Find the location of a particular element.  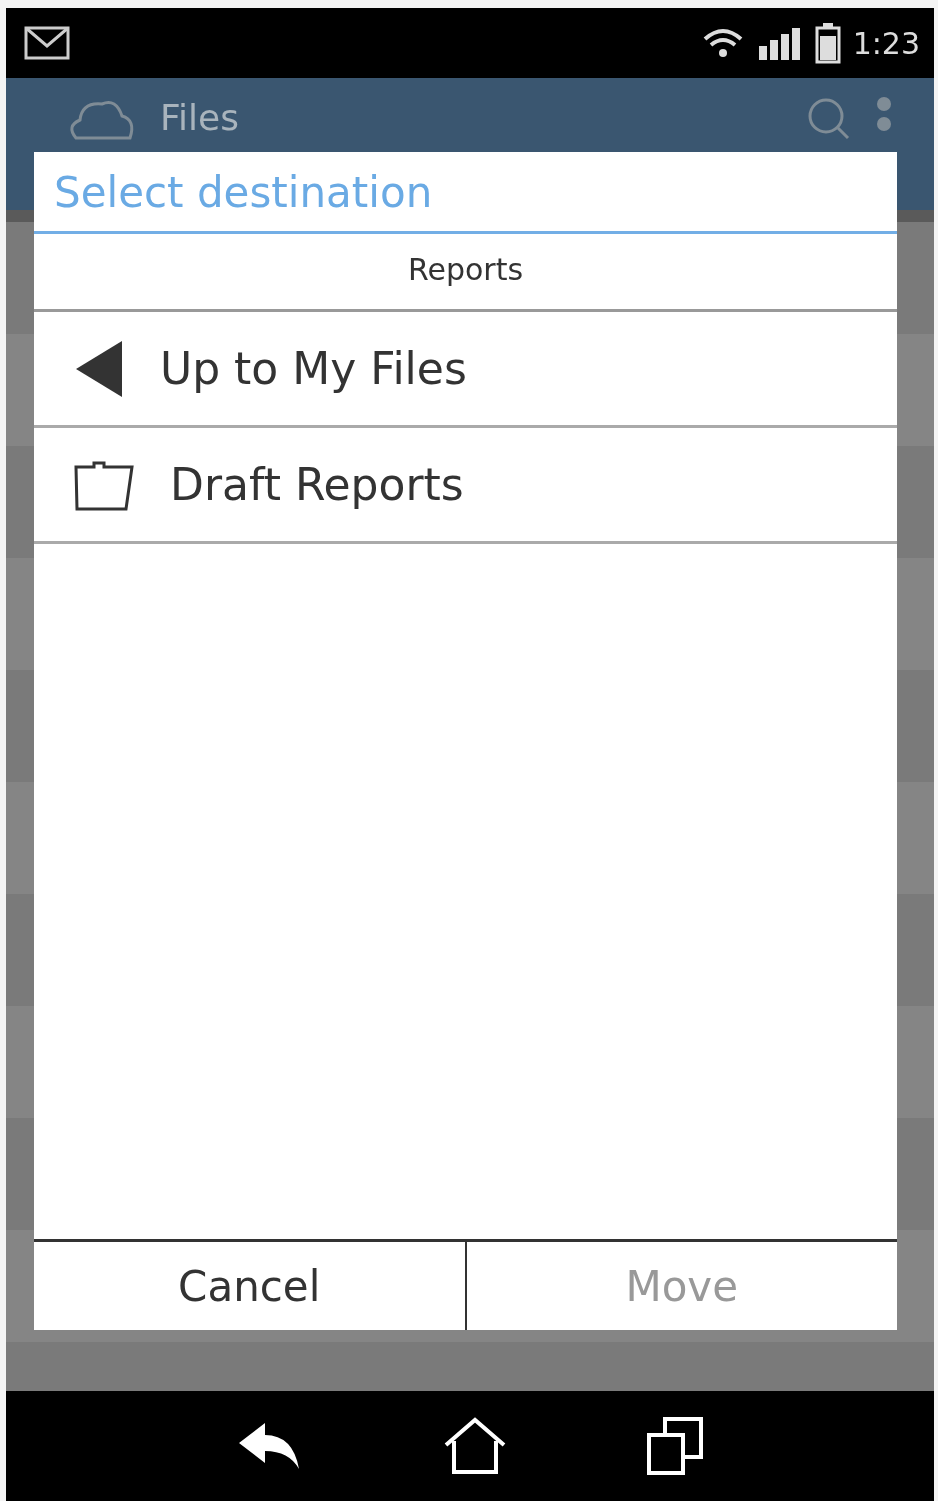

signal-icon is located at coordinates (779, 43).